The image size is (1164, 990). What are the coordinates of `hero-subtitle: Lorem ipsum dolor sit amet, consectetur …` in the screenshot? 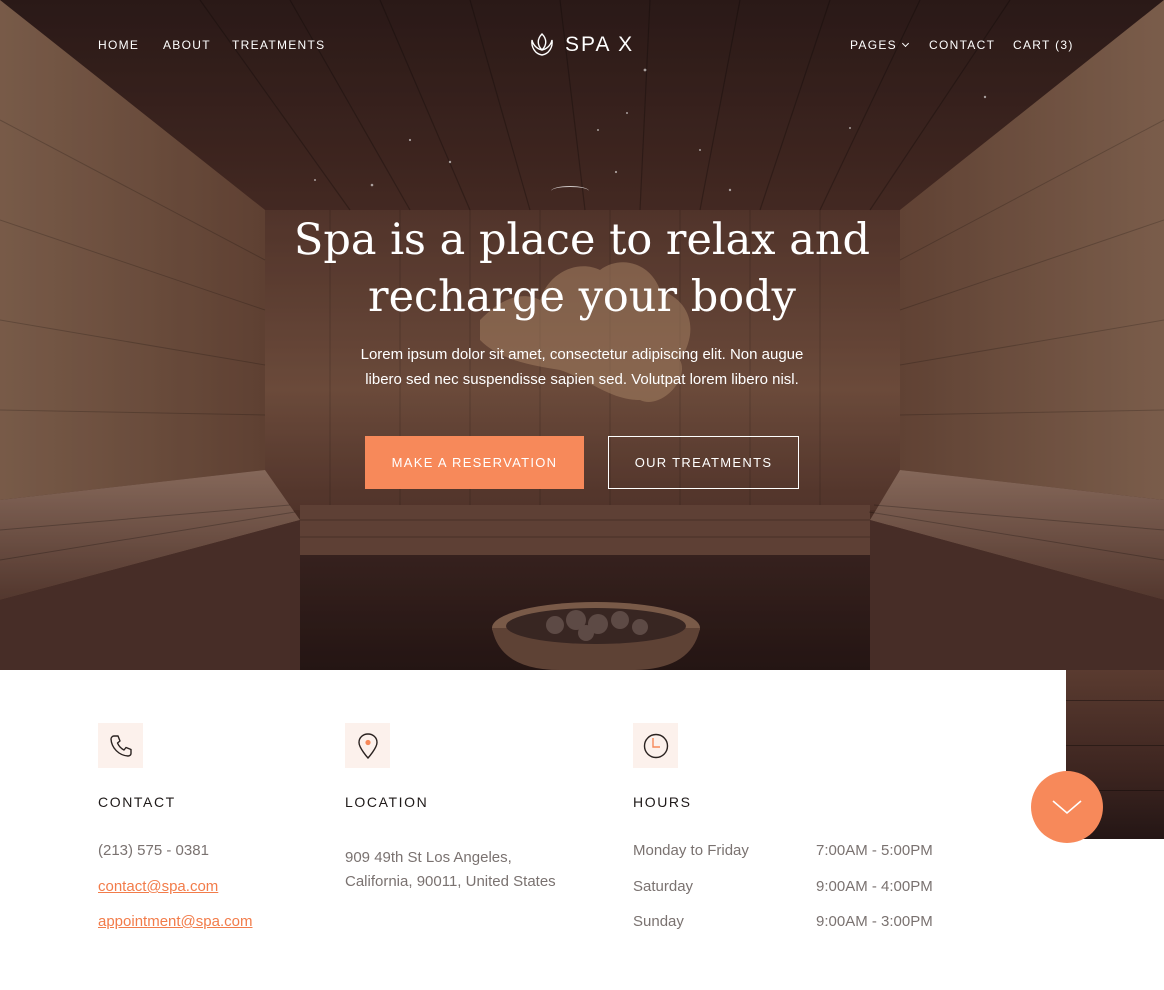 It's located at (582, 367).